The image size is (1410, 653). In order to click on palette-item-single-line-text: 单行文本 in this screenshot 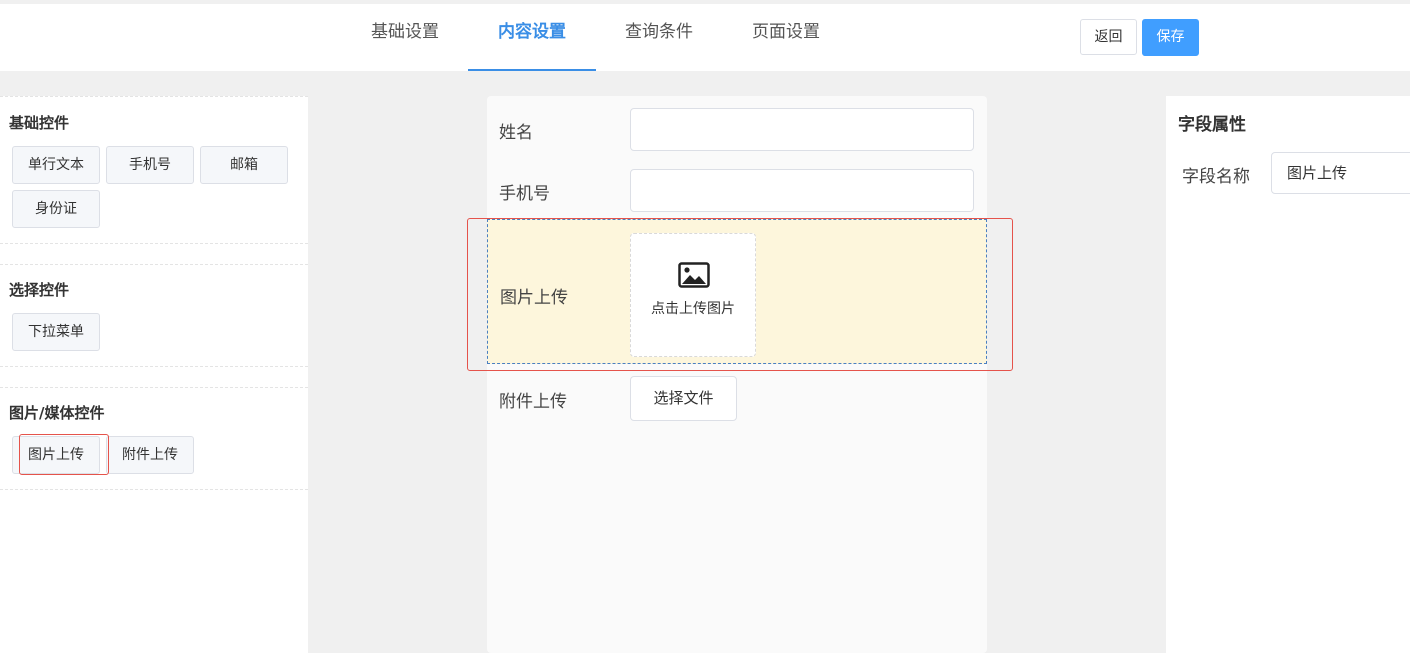, I will do `click(56, 165)`.